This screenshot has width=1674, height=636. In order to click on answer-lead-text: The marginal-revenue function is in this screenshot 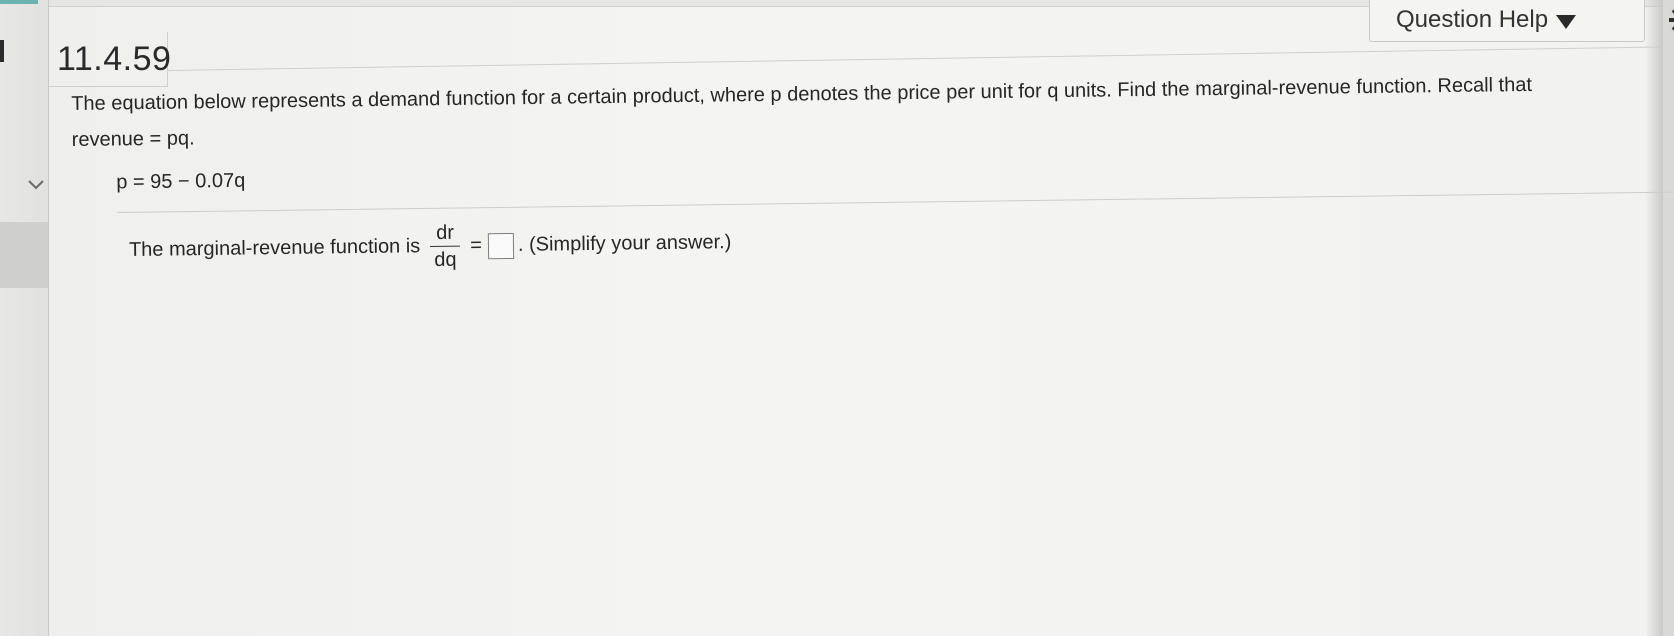, I will do `click(274, 248)`.